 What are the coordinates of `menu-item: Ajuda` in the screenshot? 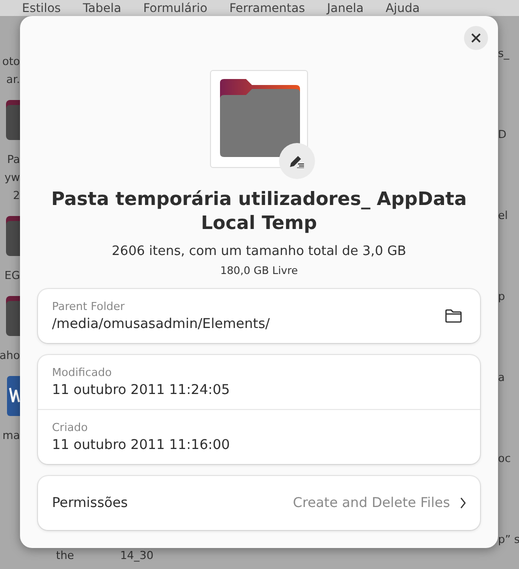 It's located at (403, 8).